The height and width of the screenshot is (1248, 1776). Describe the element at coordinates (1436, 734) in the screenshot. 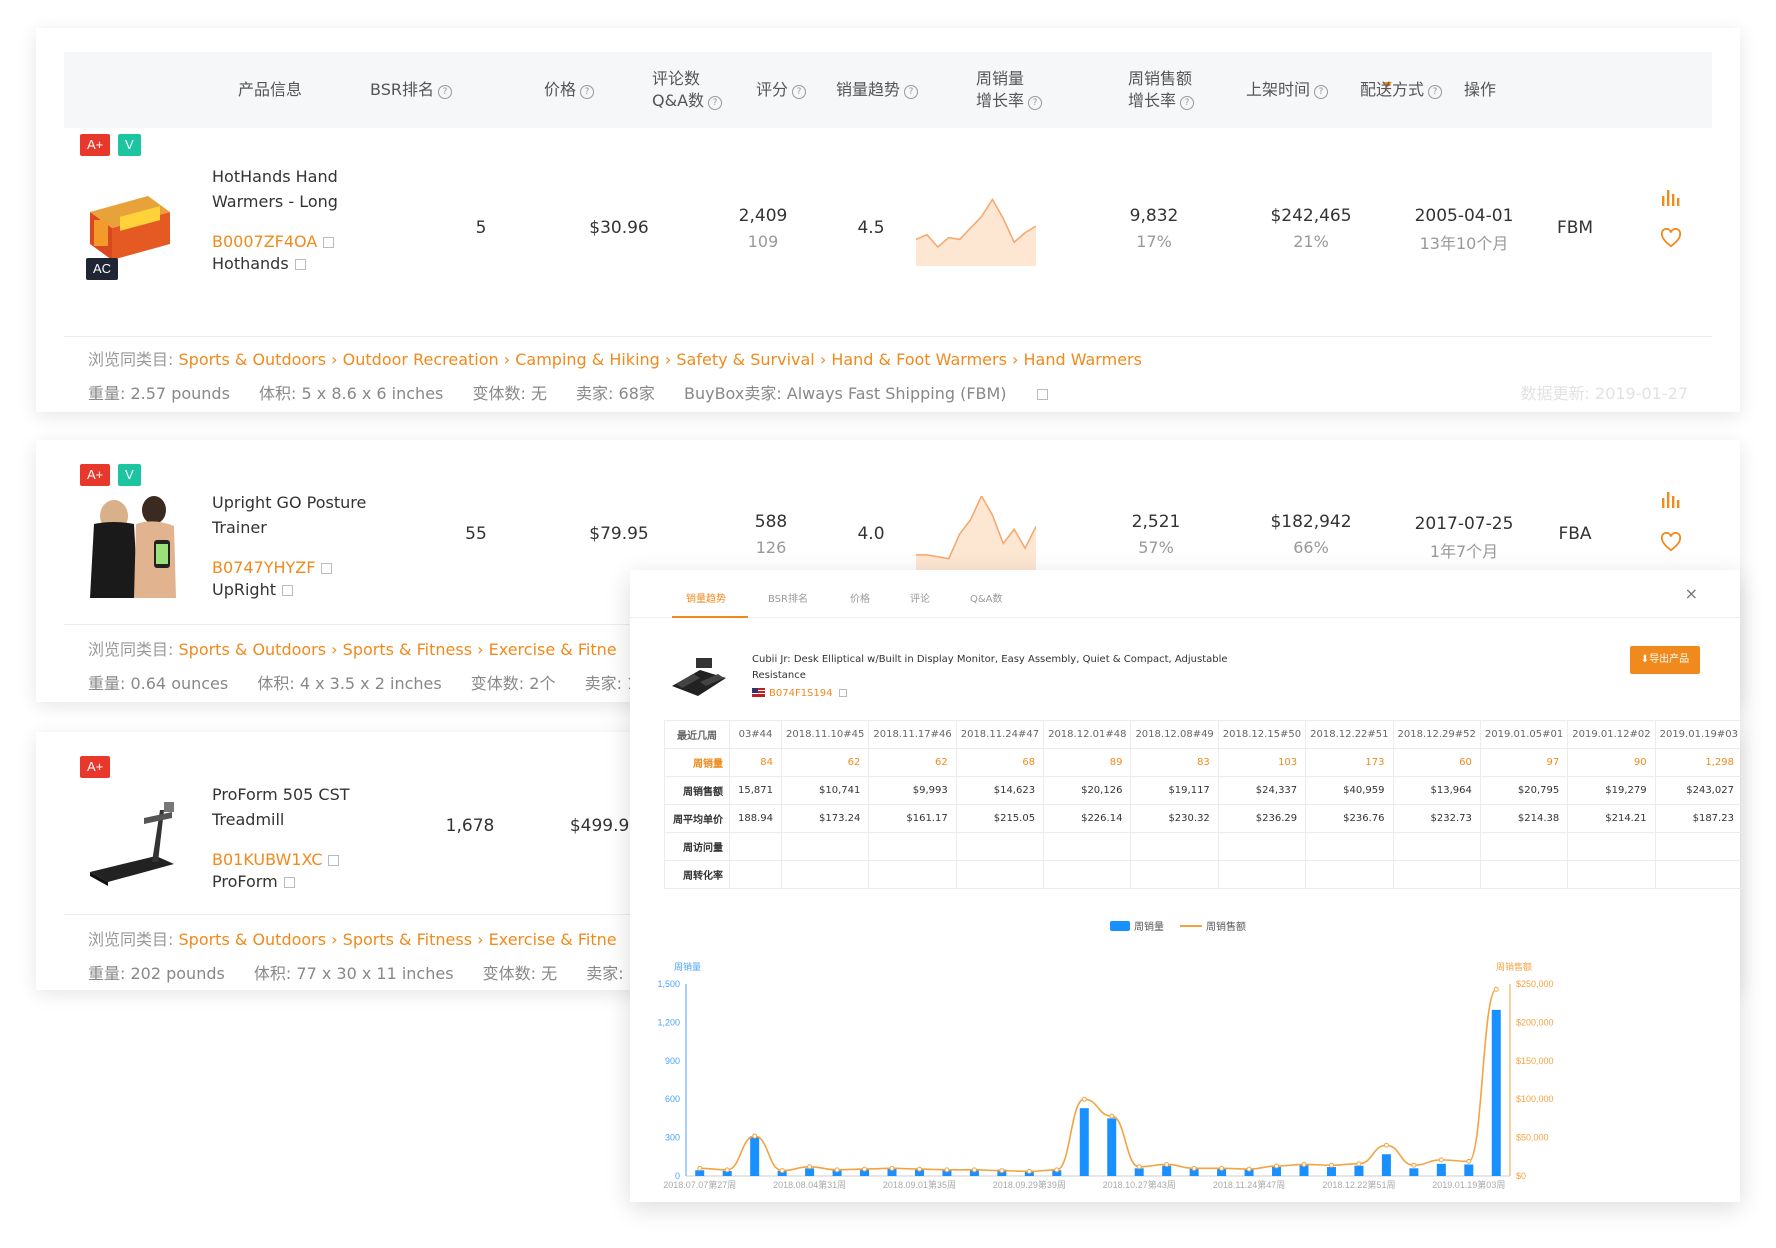

I see `table-cell: 2018.12.29#52` at that location.